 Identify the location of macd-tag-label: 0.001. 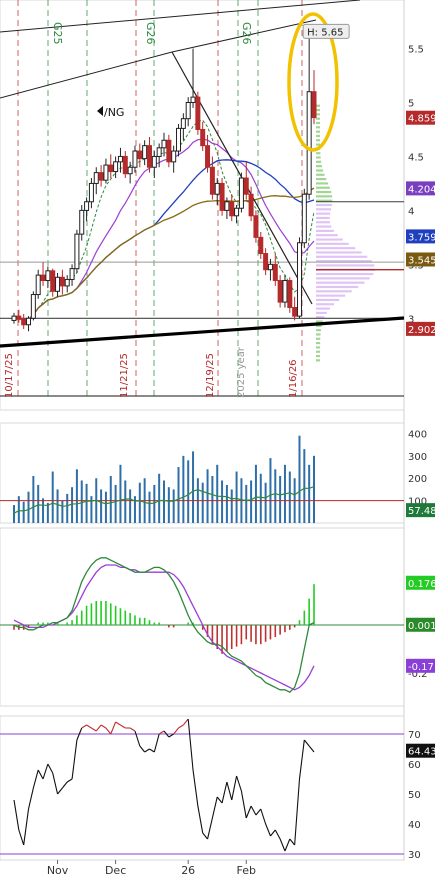
(421, 626).